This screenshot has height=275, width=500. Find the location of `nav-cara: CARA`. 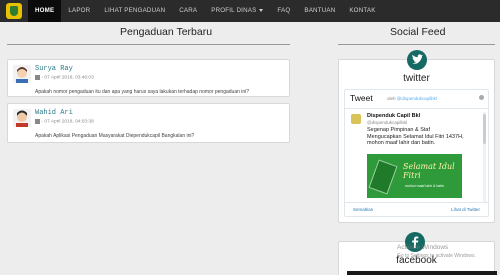

nav-cara: CARA is located at coordinates (188, 11).